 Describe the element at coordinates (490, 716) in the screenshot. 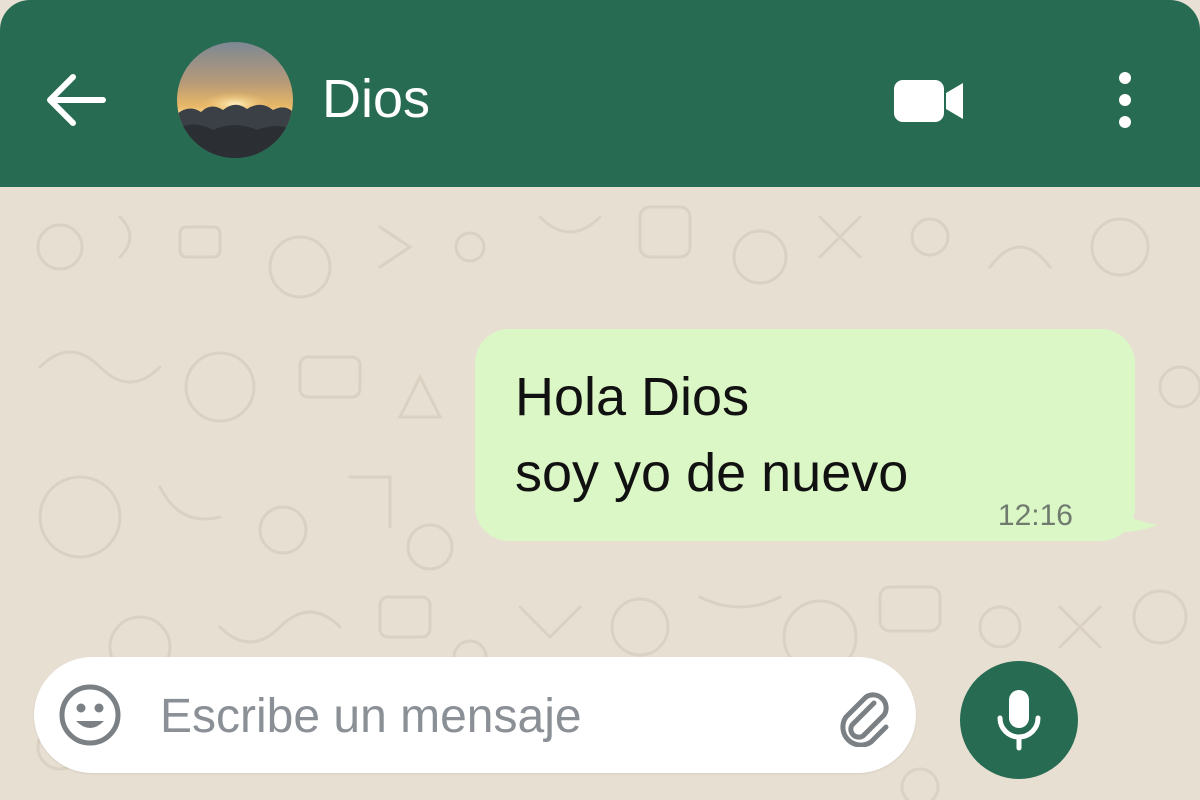

I see `message-input` at that location.